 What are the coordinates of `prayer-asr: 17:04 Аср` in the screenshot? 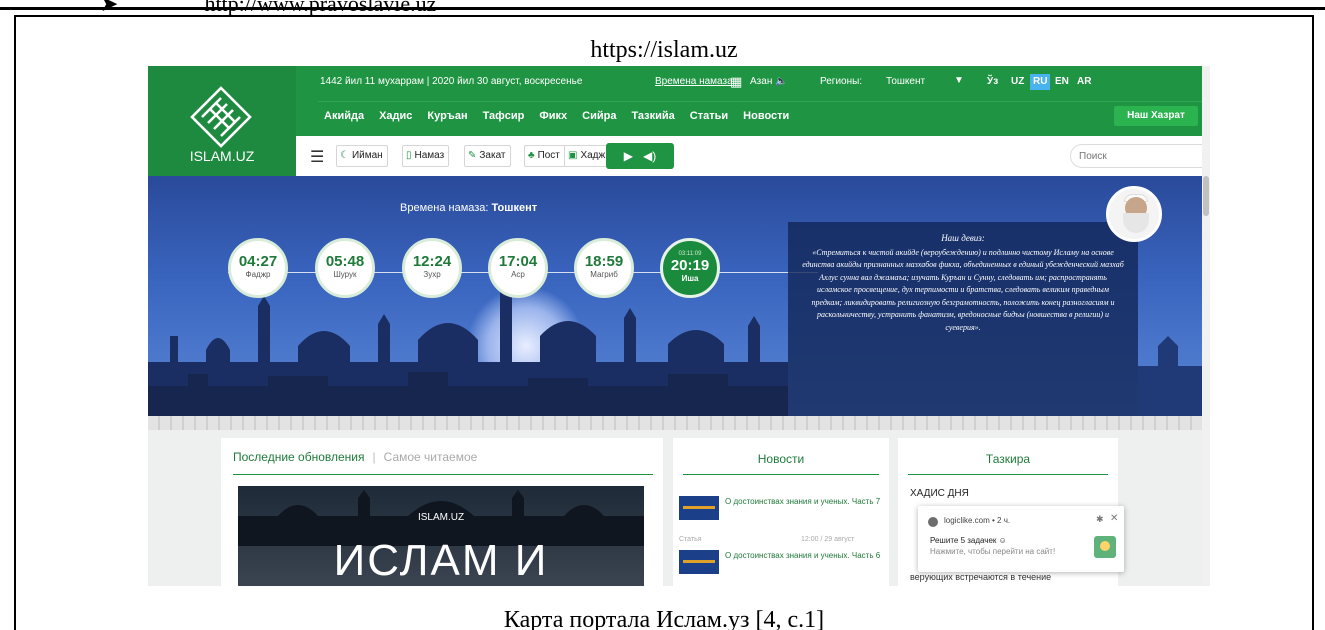 It's located at (518, 268).